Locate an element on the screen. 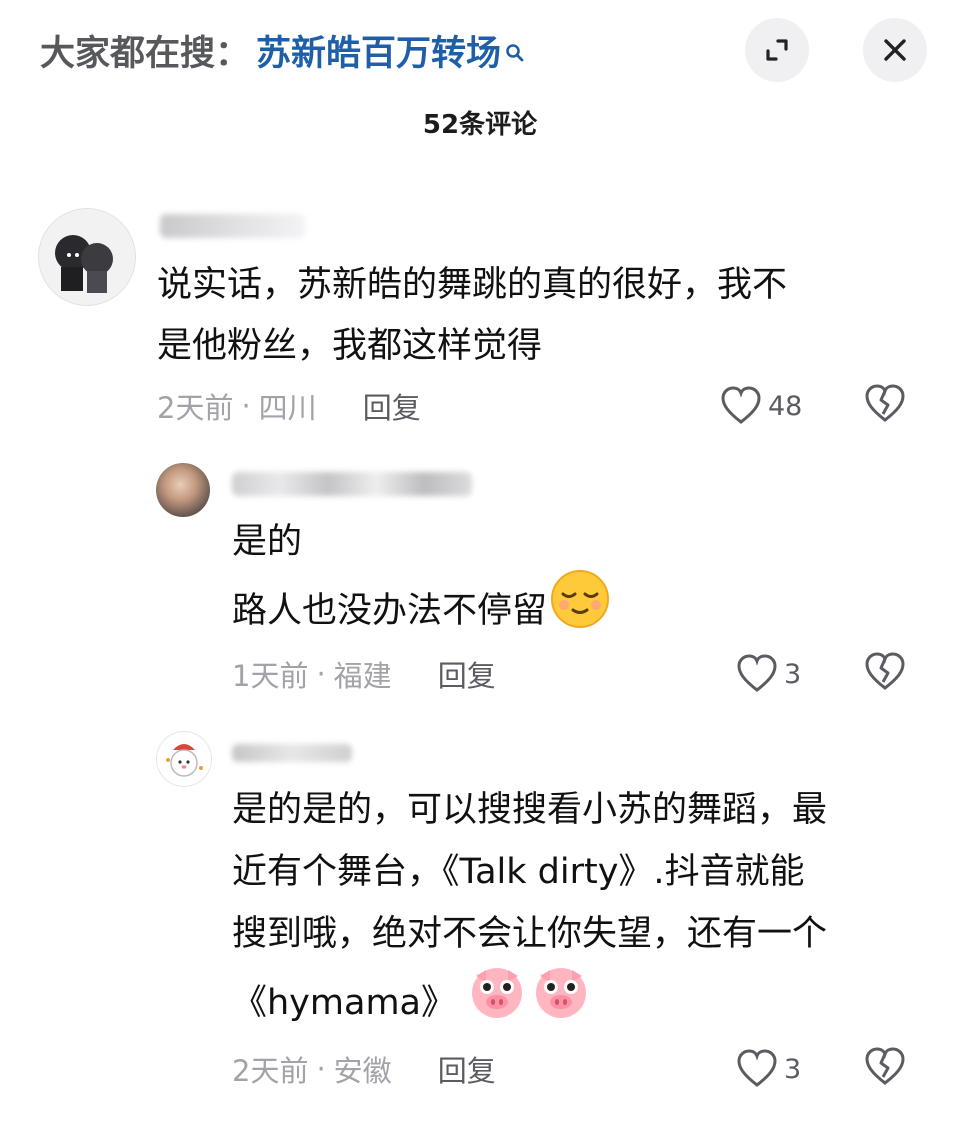 The height and width of the screenshot is (1123, 960). close-button is located at coordinates (895, 50).